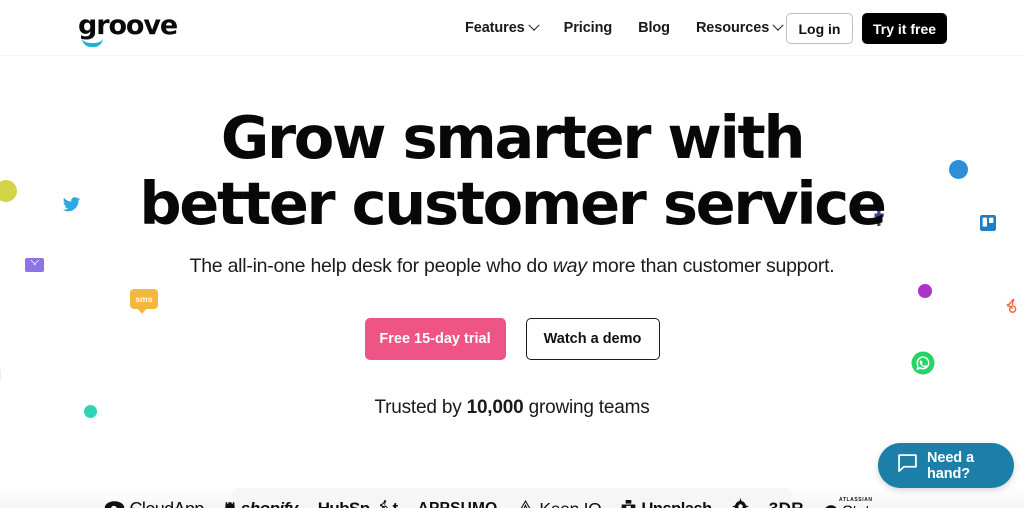 Image resolution: width=1024 pixels, height=508 pixels. I want to click on logo-label-cloudapp: CloudApp, so click(167, 503).